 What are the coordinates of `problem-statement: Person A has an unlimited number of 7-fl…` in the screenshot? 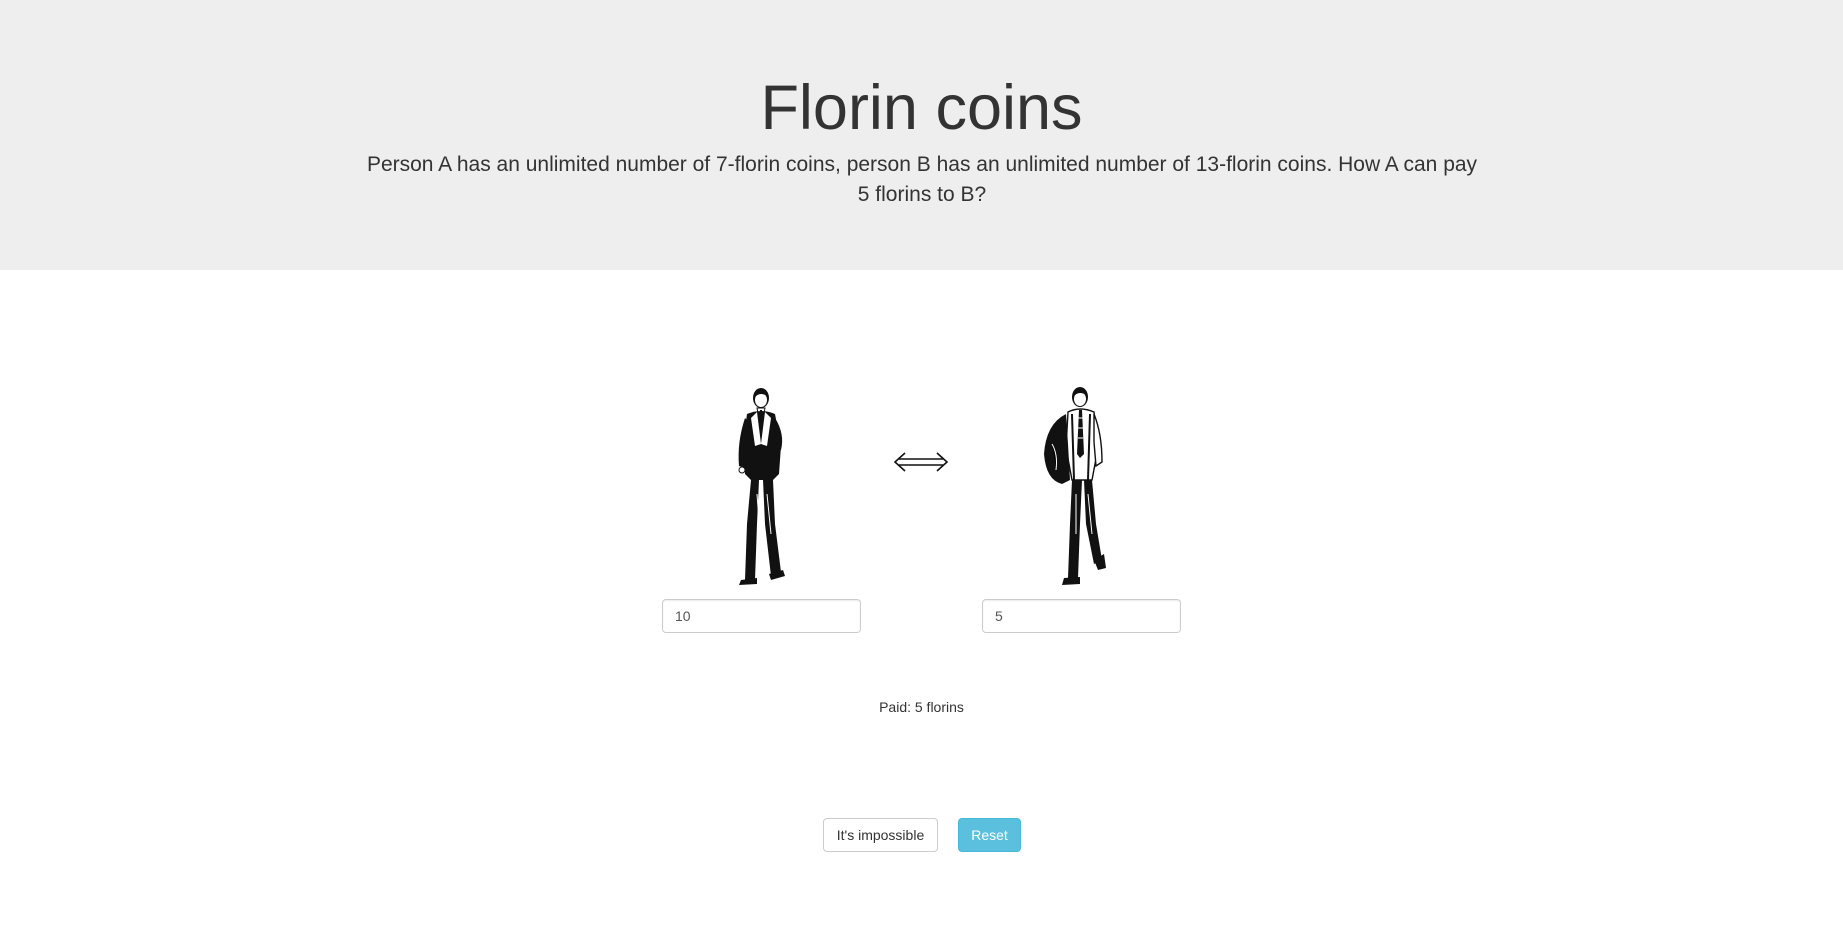 It's located at (922, 179).